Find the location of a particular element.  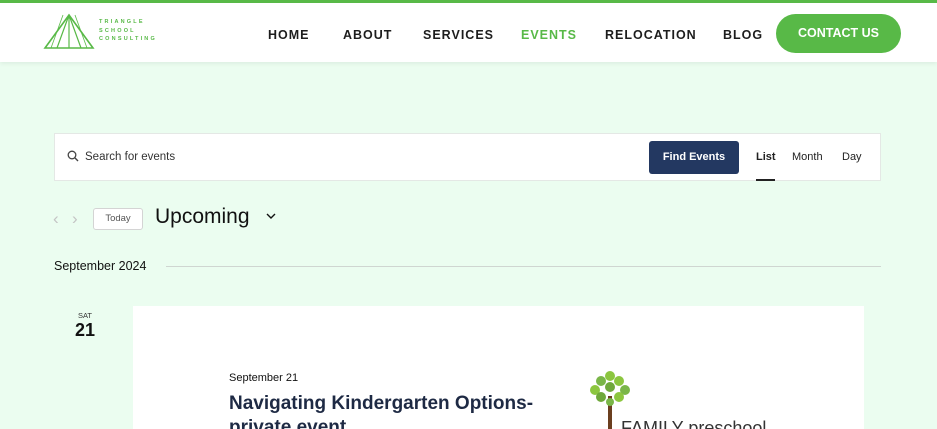

contact-us-button: CONTACT US is located at coordinates (838, 33).